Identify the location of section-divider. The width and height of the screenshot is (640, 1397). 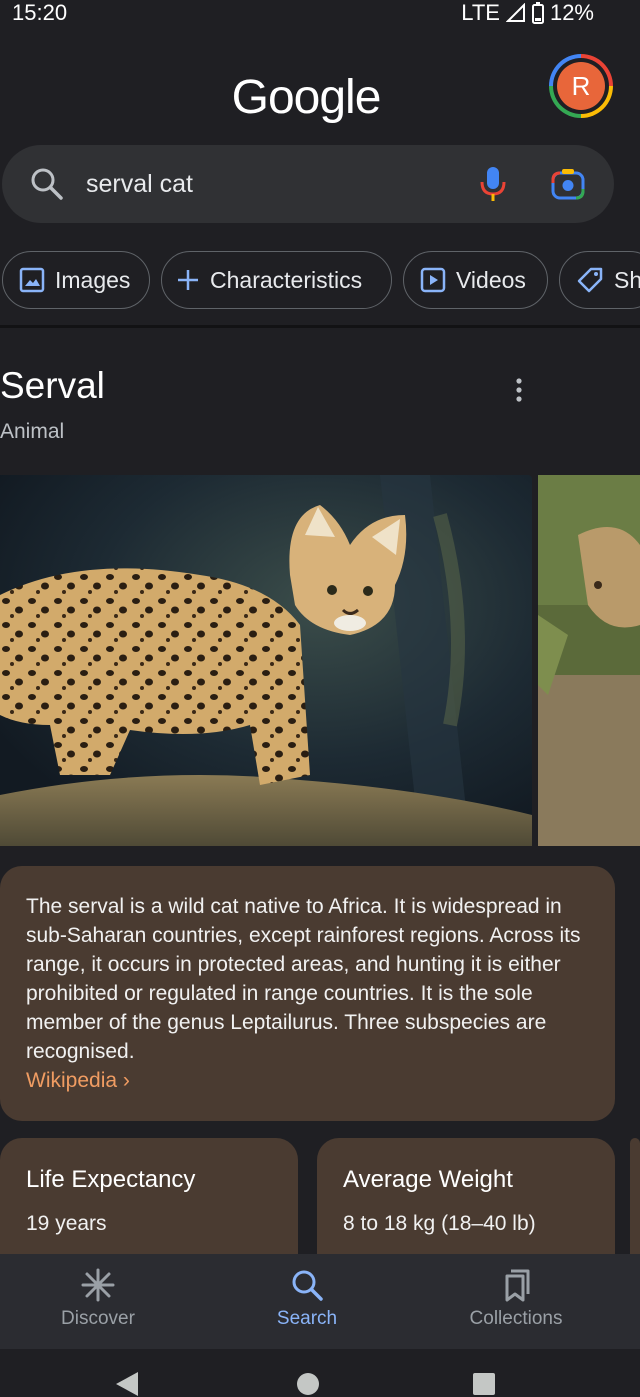
(320, 326).